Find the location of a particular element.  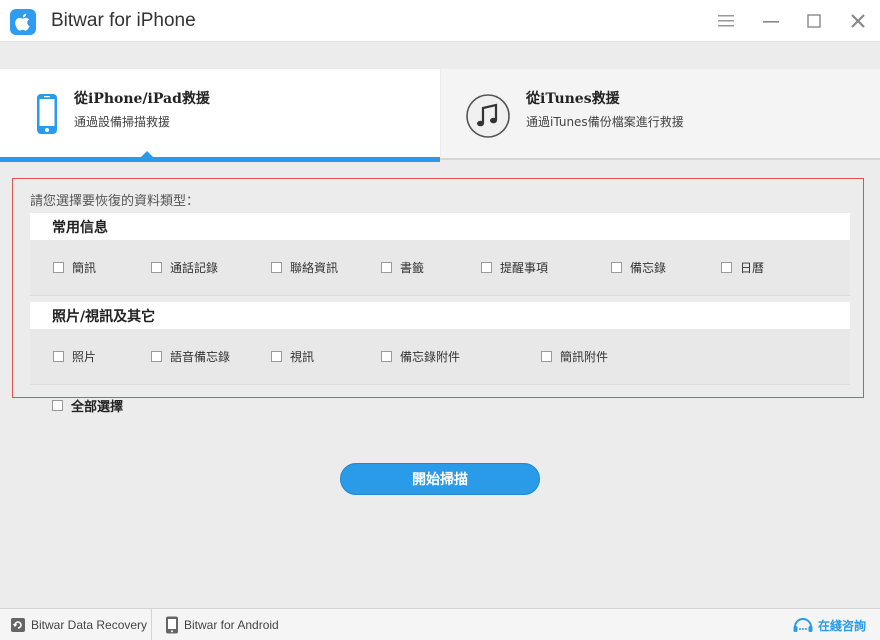

data-type-prompt: 請您選擇要恢復的資料類型： is located at coordinates (115, 201).